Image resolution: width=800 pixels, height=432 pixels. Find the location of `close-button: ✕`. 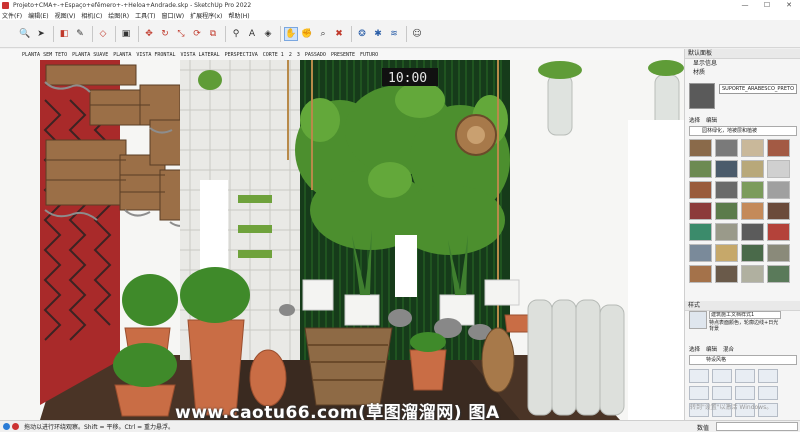

close-button: ✕ is located at coordinates (789, 5).